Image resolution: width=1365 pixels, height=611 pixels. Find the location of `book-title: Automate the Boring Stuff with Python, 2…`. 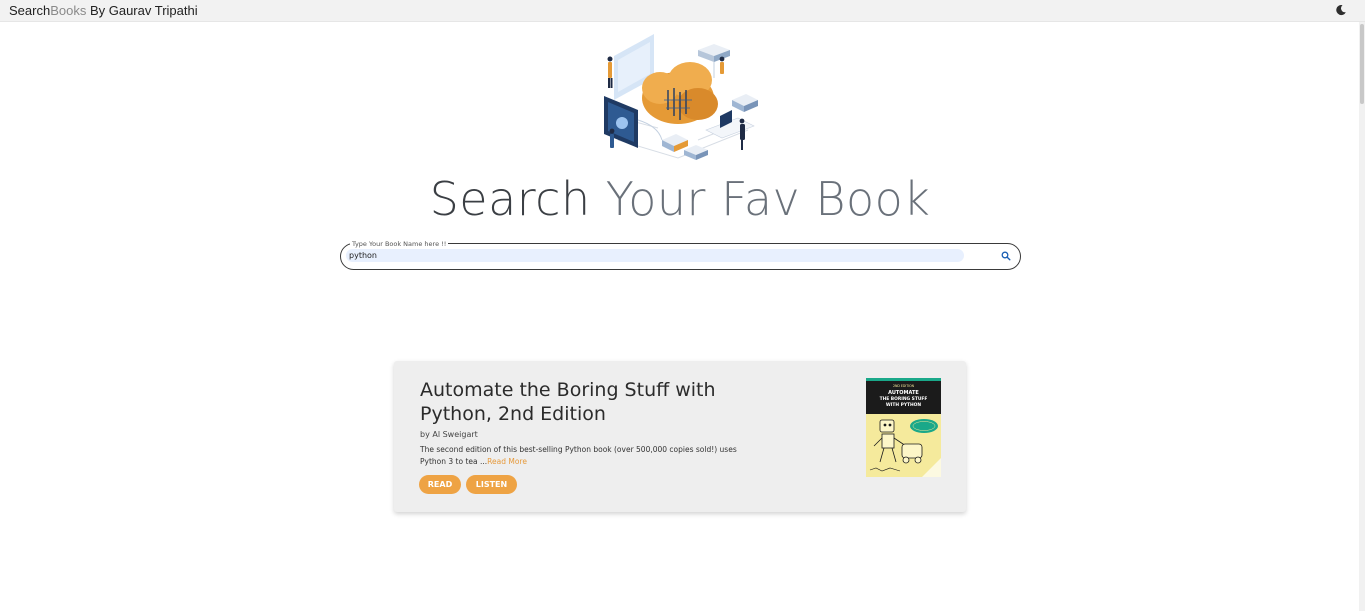

book-title: Automate the Boring Stuff with Python, 2… is located at coordinates (568, 402).